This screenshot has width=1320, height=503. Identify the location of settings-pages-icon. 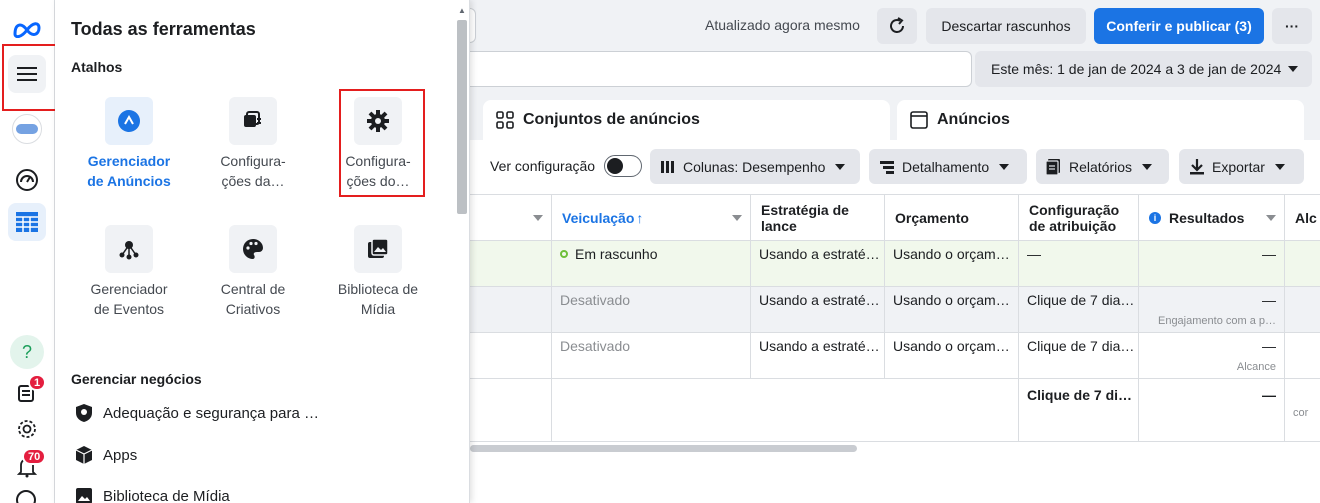
(253, 121).